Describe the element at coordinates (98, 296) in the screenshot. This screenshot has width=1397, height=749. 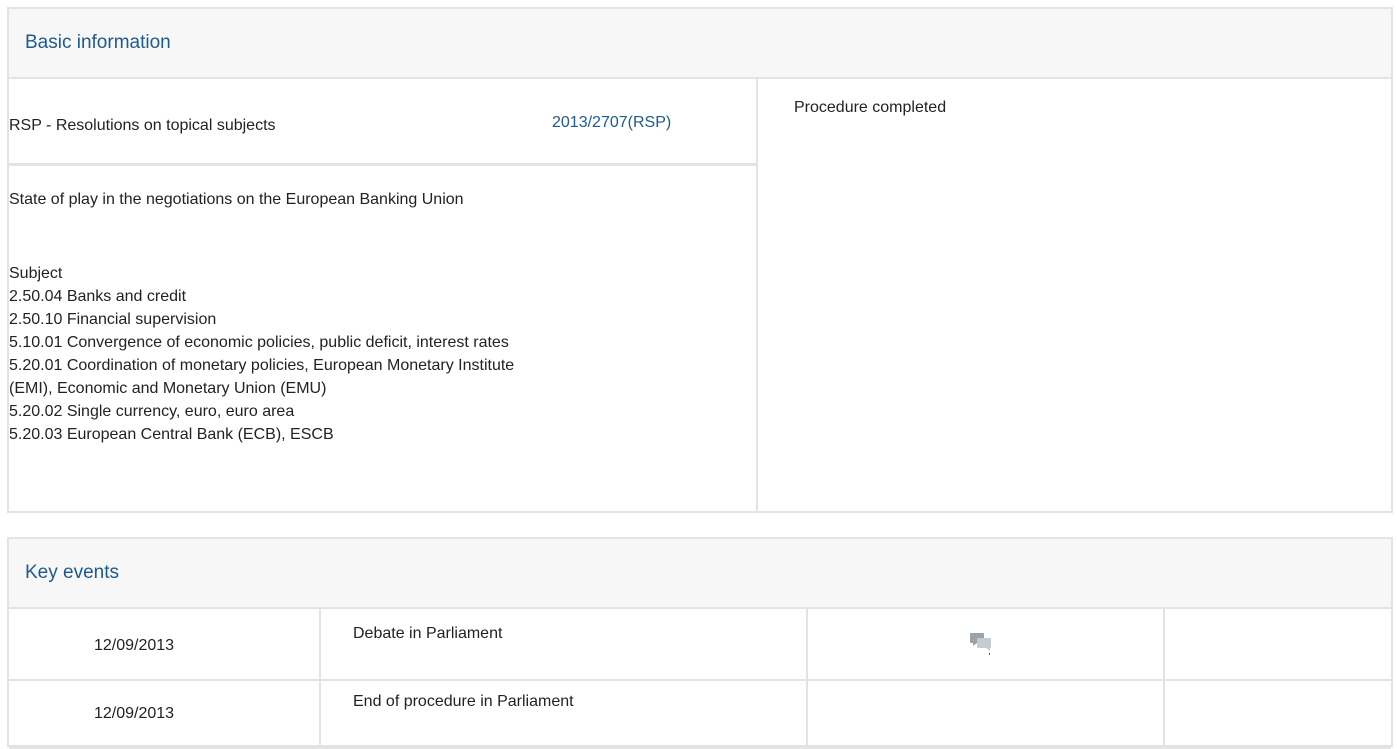
I see `subject-item: 2.50.04 Banks and credit` at that location.